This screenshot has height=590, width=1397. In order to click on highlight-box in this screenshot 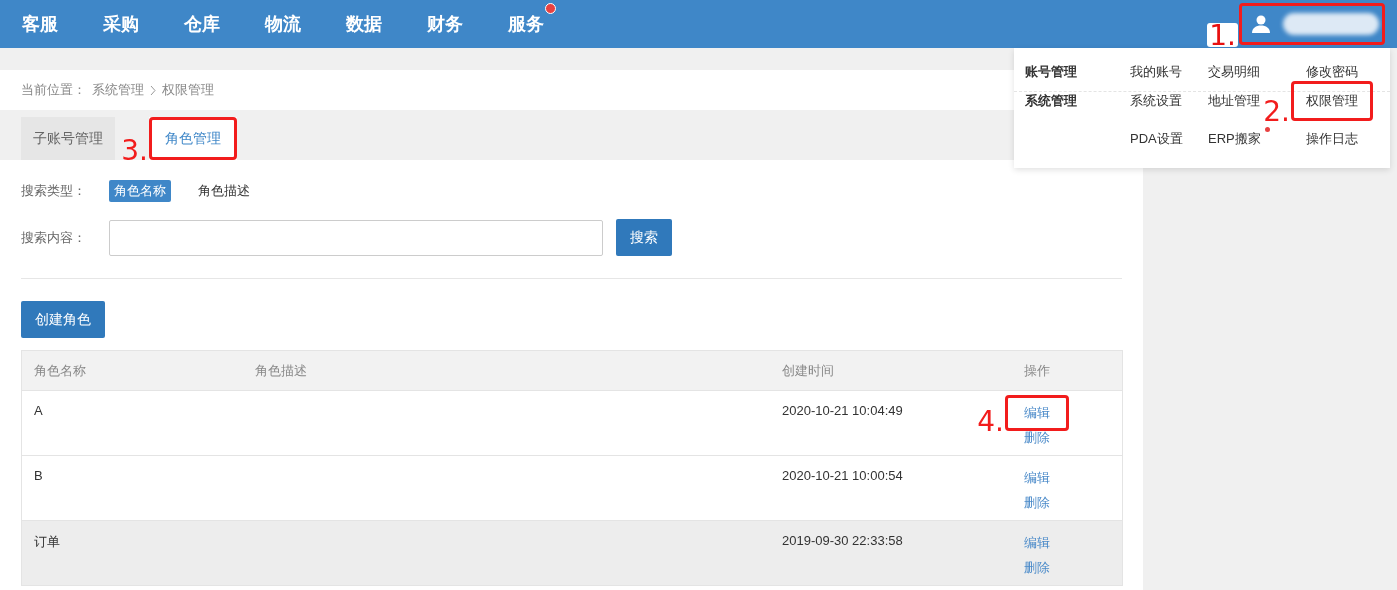, I will do `click(1037, 413)`.